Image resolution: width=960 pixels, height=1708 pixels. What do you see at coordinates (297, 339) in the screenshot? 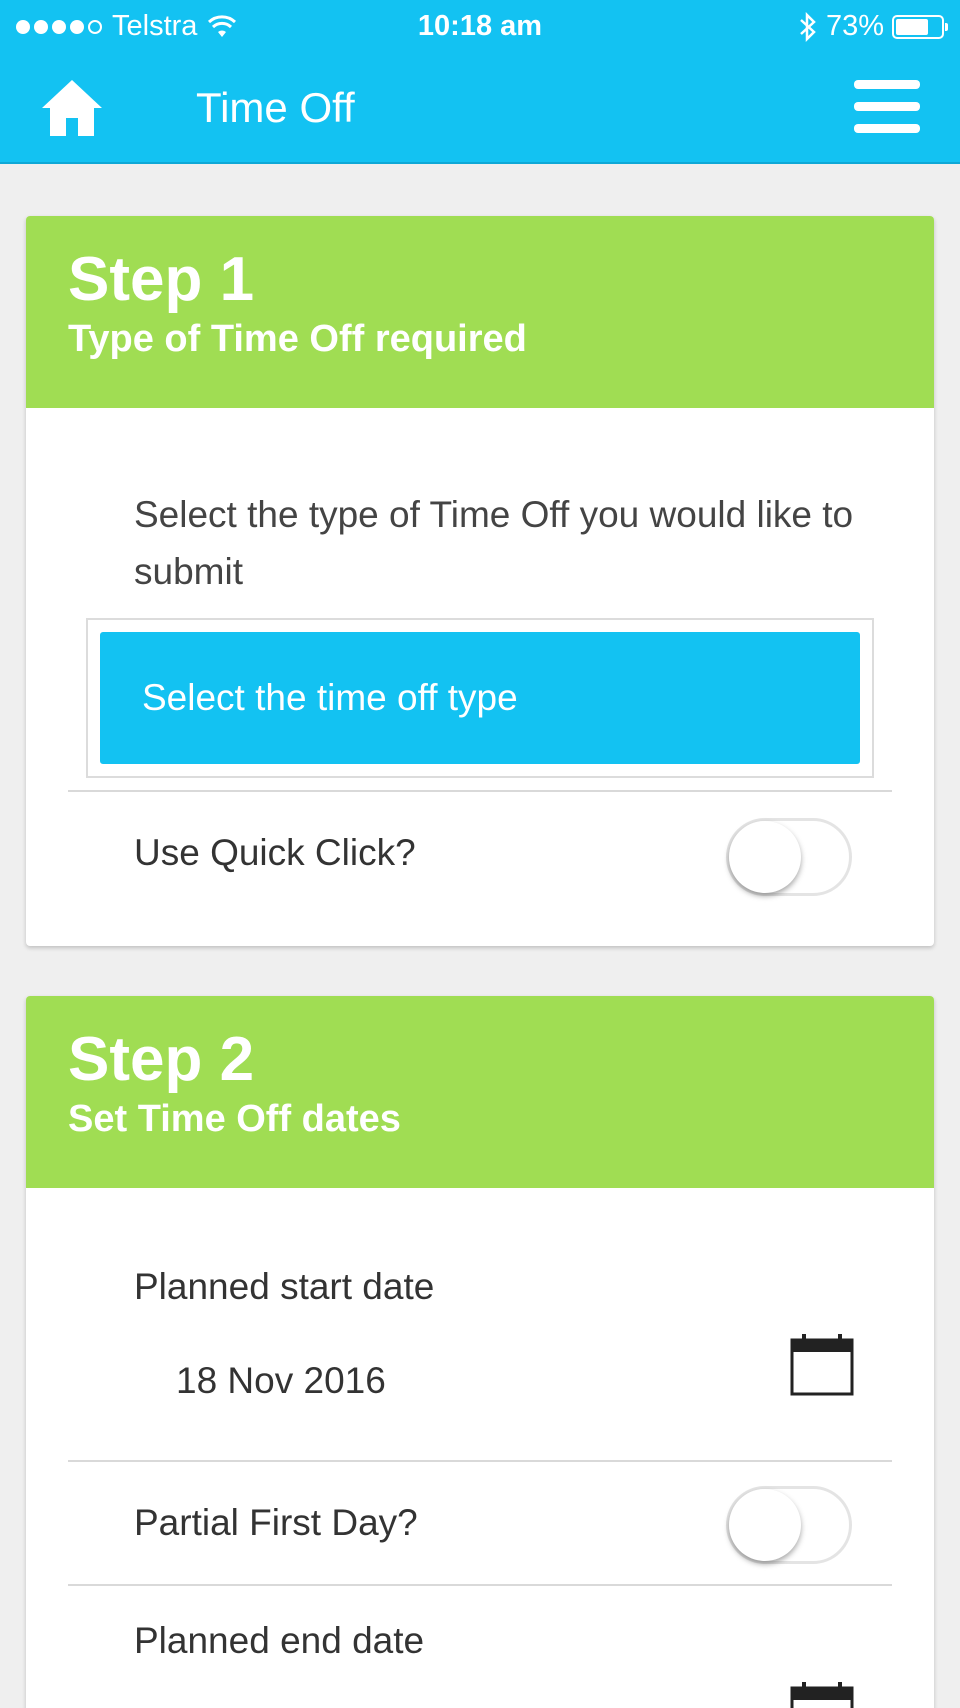
I see `step1-subtitle: Type of Time Off required` at bounding box center [297, 339].